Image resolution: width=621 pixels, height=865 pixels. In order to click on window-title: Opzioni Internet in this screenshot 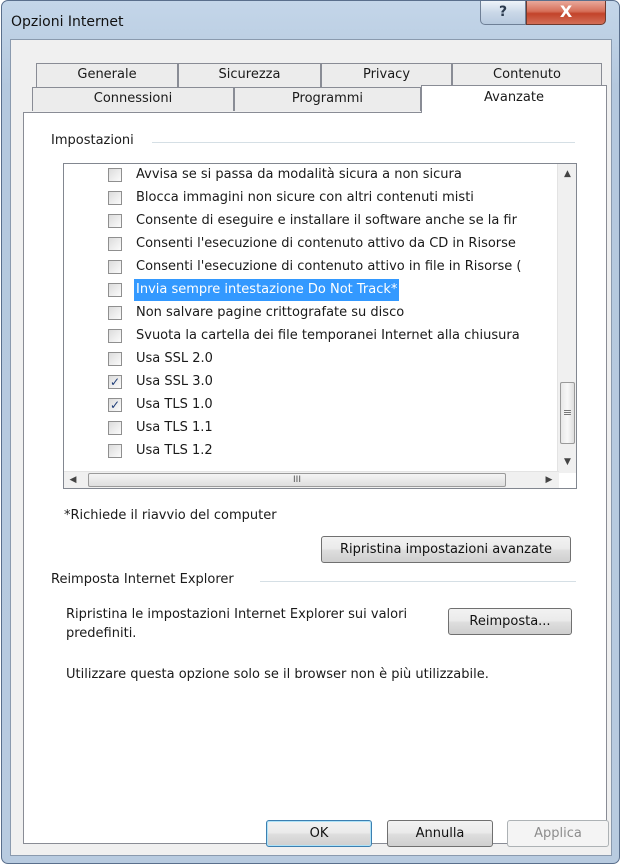, I will do `click(67, 22)`.